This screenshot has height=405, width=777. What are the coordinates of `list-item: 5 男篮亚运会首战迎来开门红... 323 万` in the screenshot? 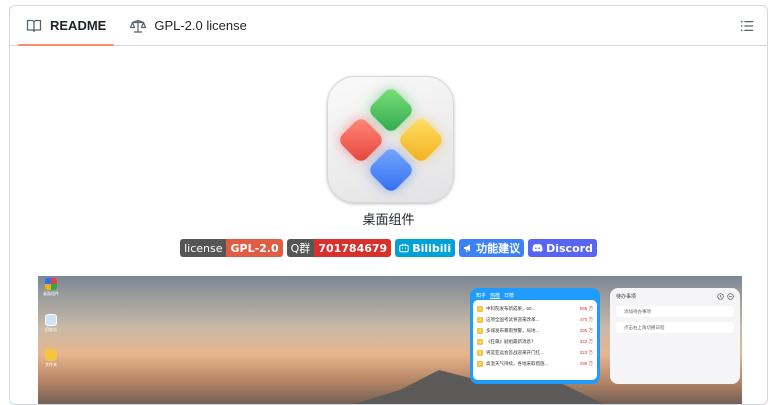 It's located at (535, 352).